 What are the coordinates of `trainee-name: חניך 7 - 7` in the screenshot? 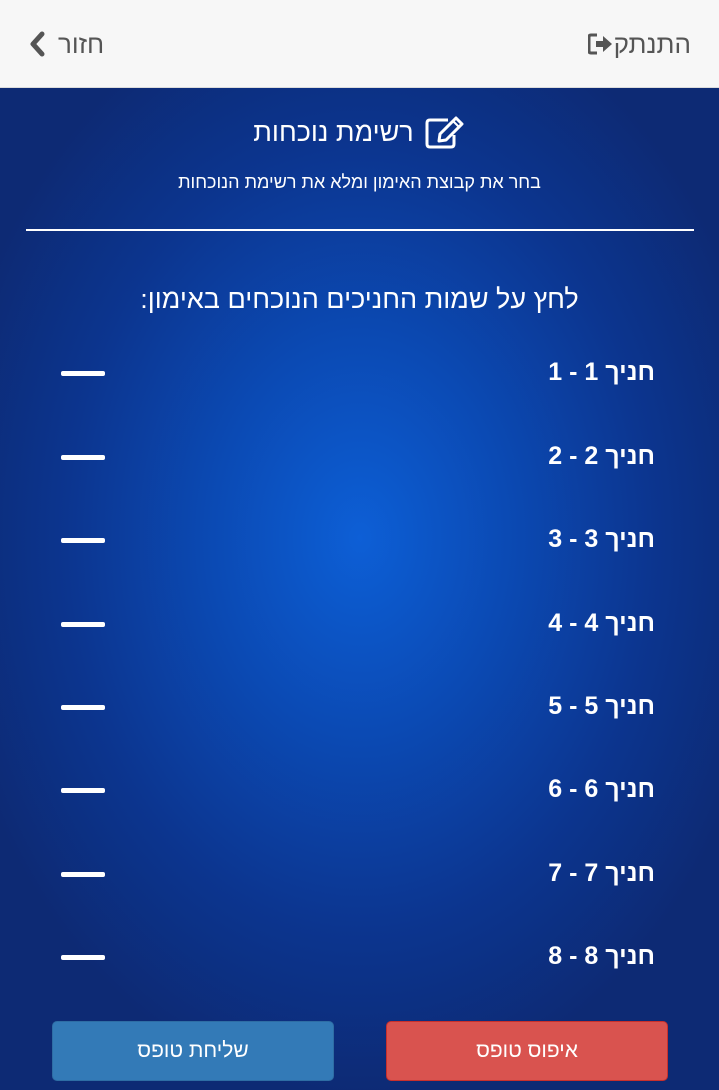 It's located at (601, 873).